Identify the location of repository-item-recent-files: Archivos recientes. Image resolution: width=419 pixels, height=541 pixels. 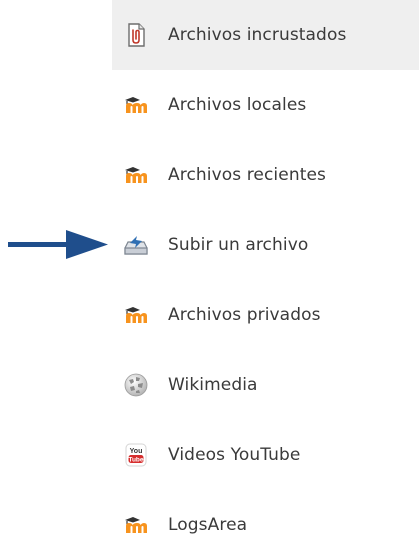
(265, 175).